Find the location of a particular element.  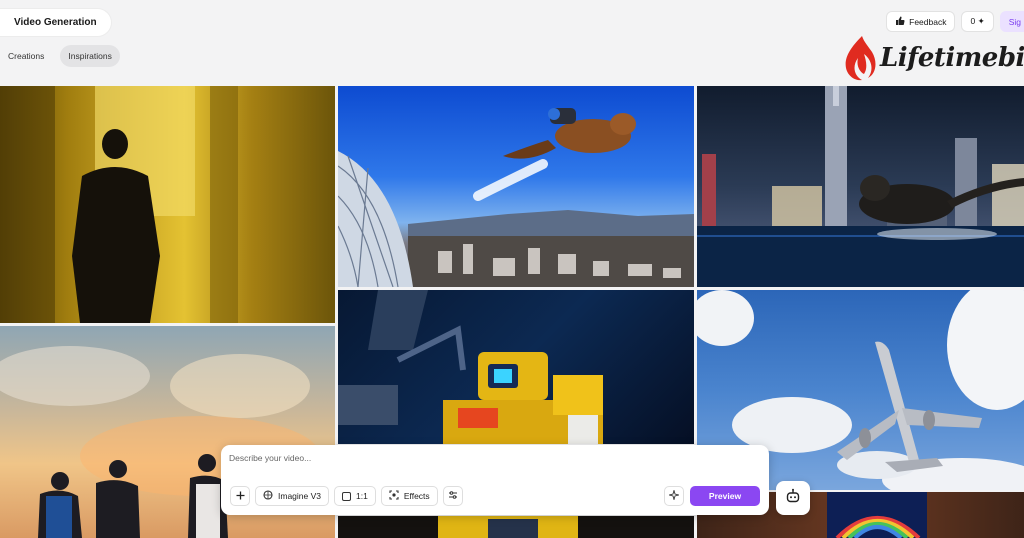

tab-bar: Creations Inspirations is located at coordinates (60, 56).